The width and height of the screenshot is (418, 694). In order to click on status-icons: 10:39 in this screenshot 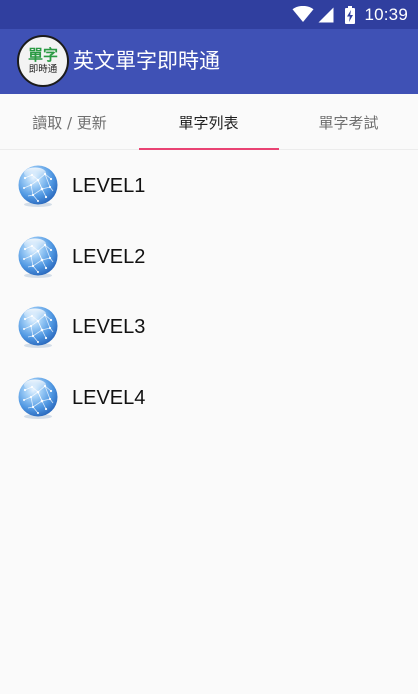, I will do `click(350, 14)`.